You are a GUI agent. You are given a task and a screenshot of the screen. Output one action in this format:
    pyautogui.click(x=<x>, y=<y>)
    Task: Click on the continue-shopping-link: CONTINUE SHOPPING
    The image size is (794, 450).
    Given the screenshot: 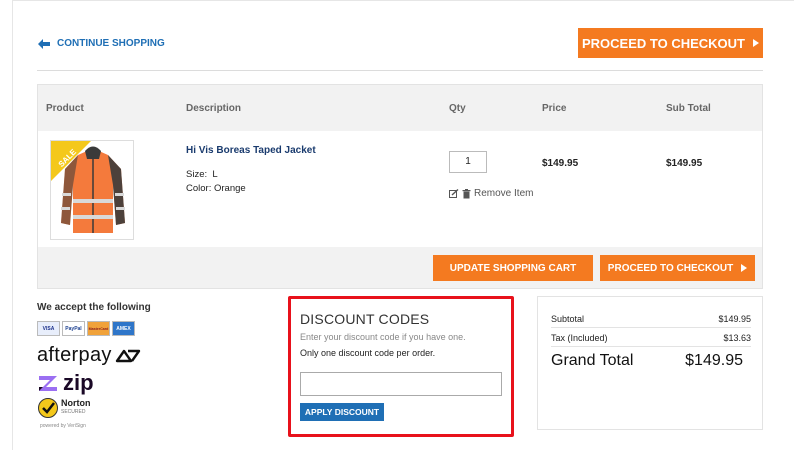 What is the action you would take?
    pyautogui.click(x=101, y=43)
    